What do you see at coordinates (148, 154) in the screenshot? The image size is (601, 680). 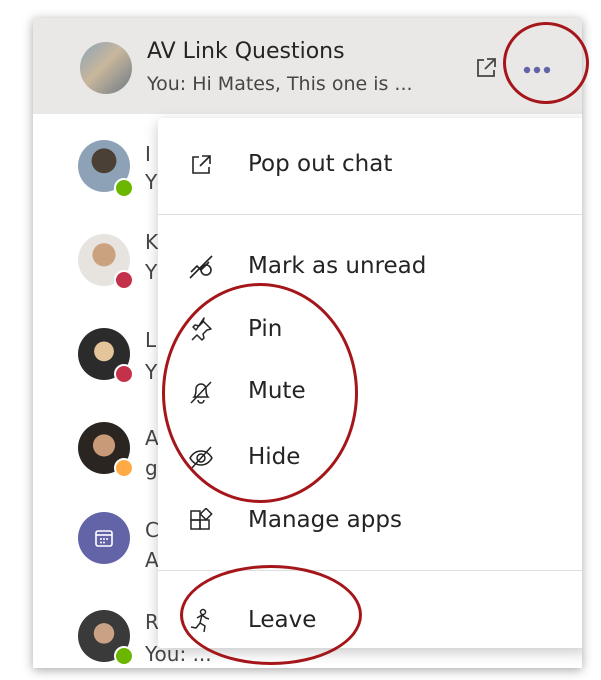 I see `row-name: I` at bounding box center [148, 154].